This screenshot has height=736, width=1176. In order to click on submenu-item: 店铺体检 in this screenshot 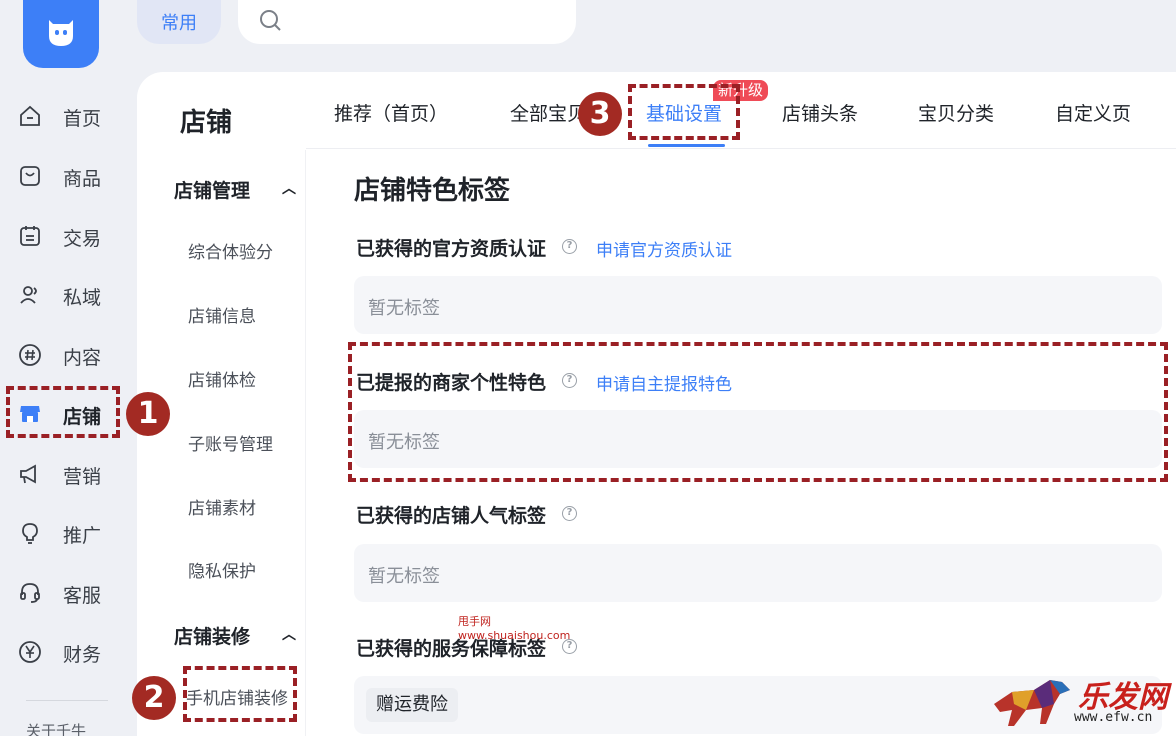, I will do `click(222, 378)`.